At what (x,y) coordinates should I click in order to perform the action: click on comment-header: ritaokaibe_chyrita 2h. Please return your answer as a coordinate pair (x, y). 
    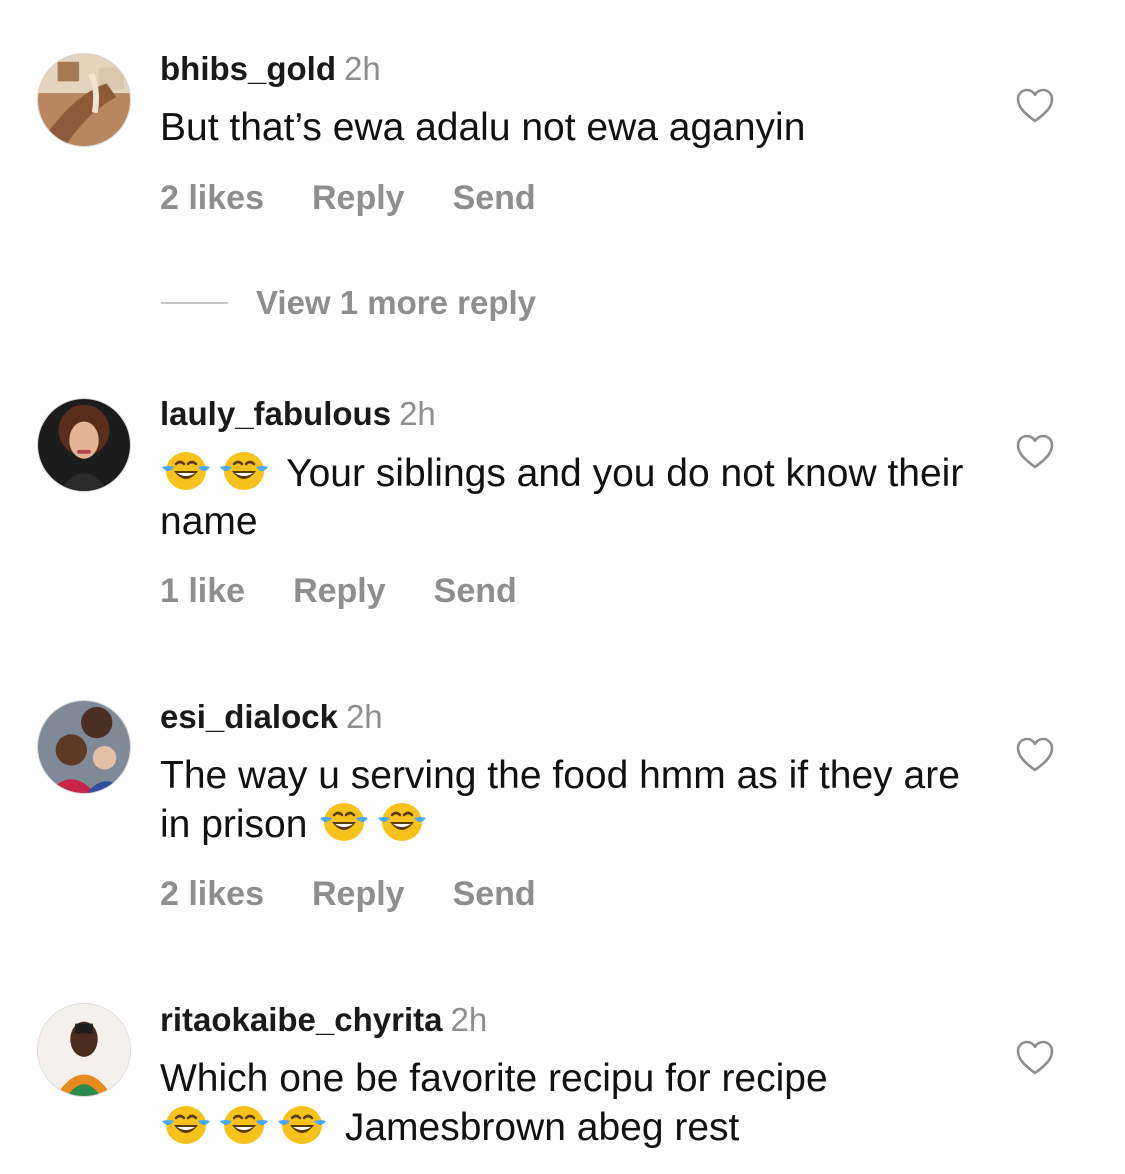
    Looking at the image, I should click on (323, 1020).